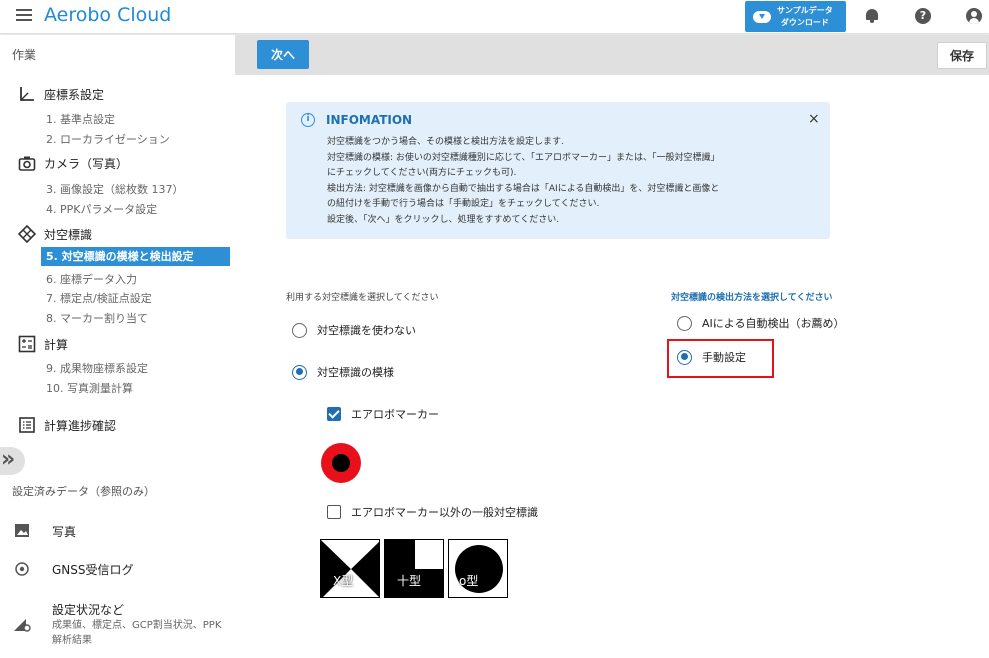 This screenshot has height=658, width=989. What do you see at coordinates (22, 624) in the screenshot?
I see `settings-status-icon` at bounding box center [22, 624].